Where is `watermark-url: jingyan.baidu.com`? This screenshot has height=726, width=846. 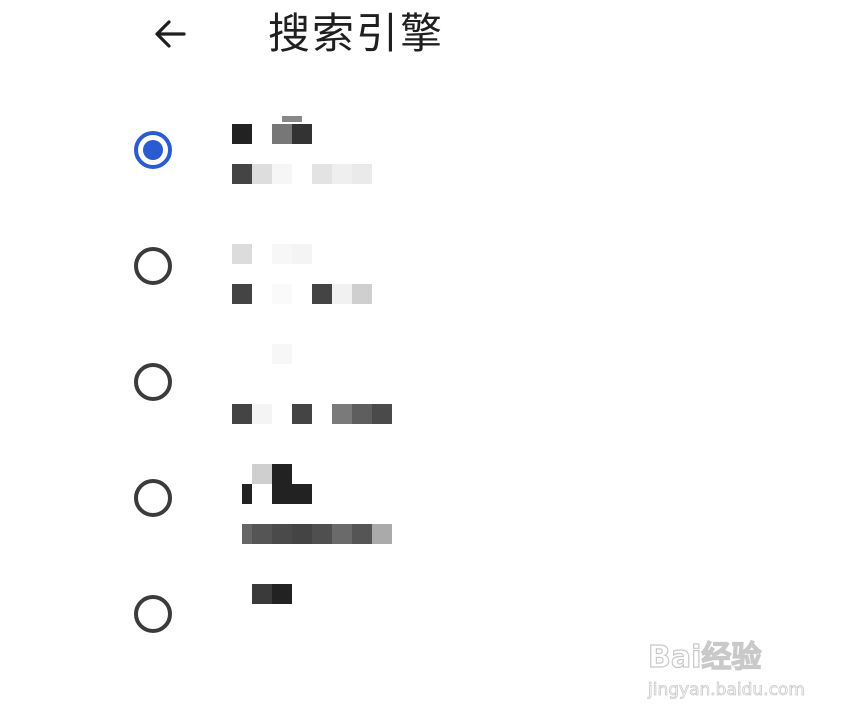 watermark-url: jingyan.baidu.com is located at coordinates (727, 690).